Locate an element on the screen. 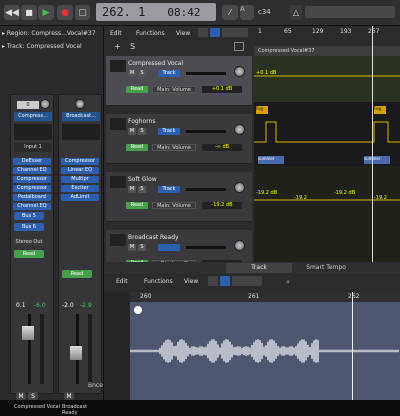  editor-snap-button is located at coordinates (247, 281).